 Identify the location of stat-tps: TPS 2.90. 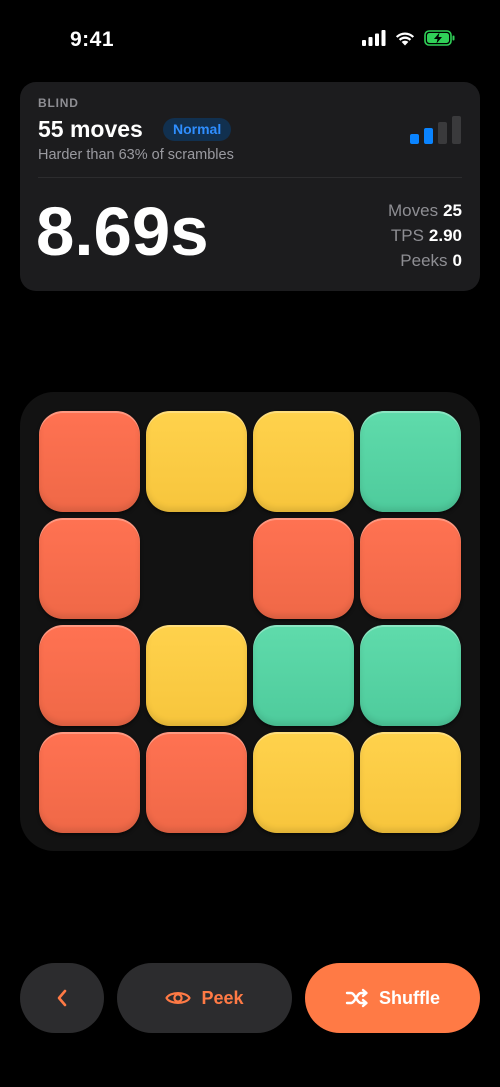
(425, 235).